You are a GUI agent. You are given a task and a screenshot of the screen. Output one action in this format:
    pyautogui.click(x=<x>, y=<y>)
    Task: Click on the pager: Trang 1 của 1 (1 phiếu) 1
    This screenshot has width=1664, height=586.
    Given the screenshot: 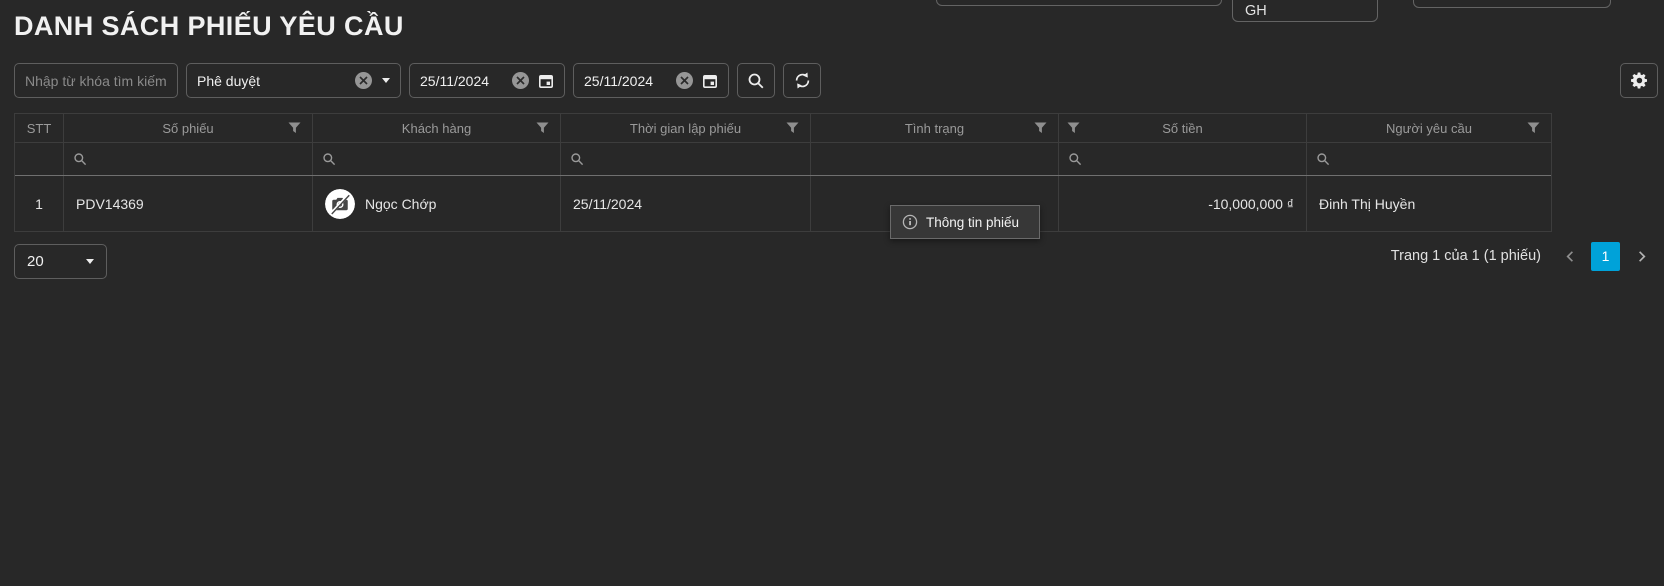 What is the action you would take?
    pyautogui.click(x=1521, y=256)
    